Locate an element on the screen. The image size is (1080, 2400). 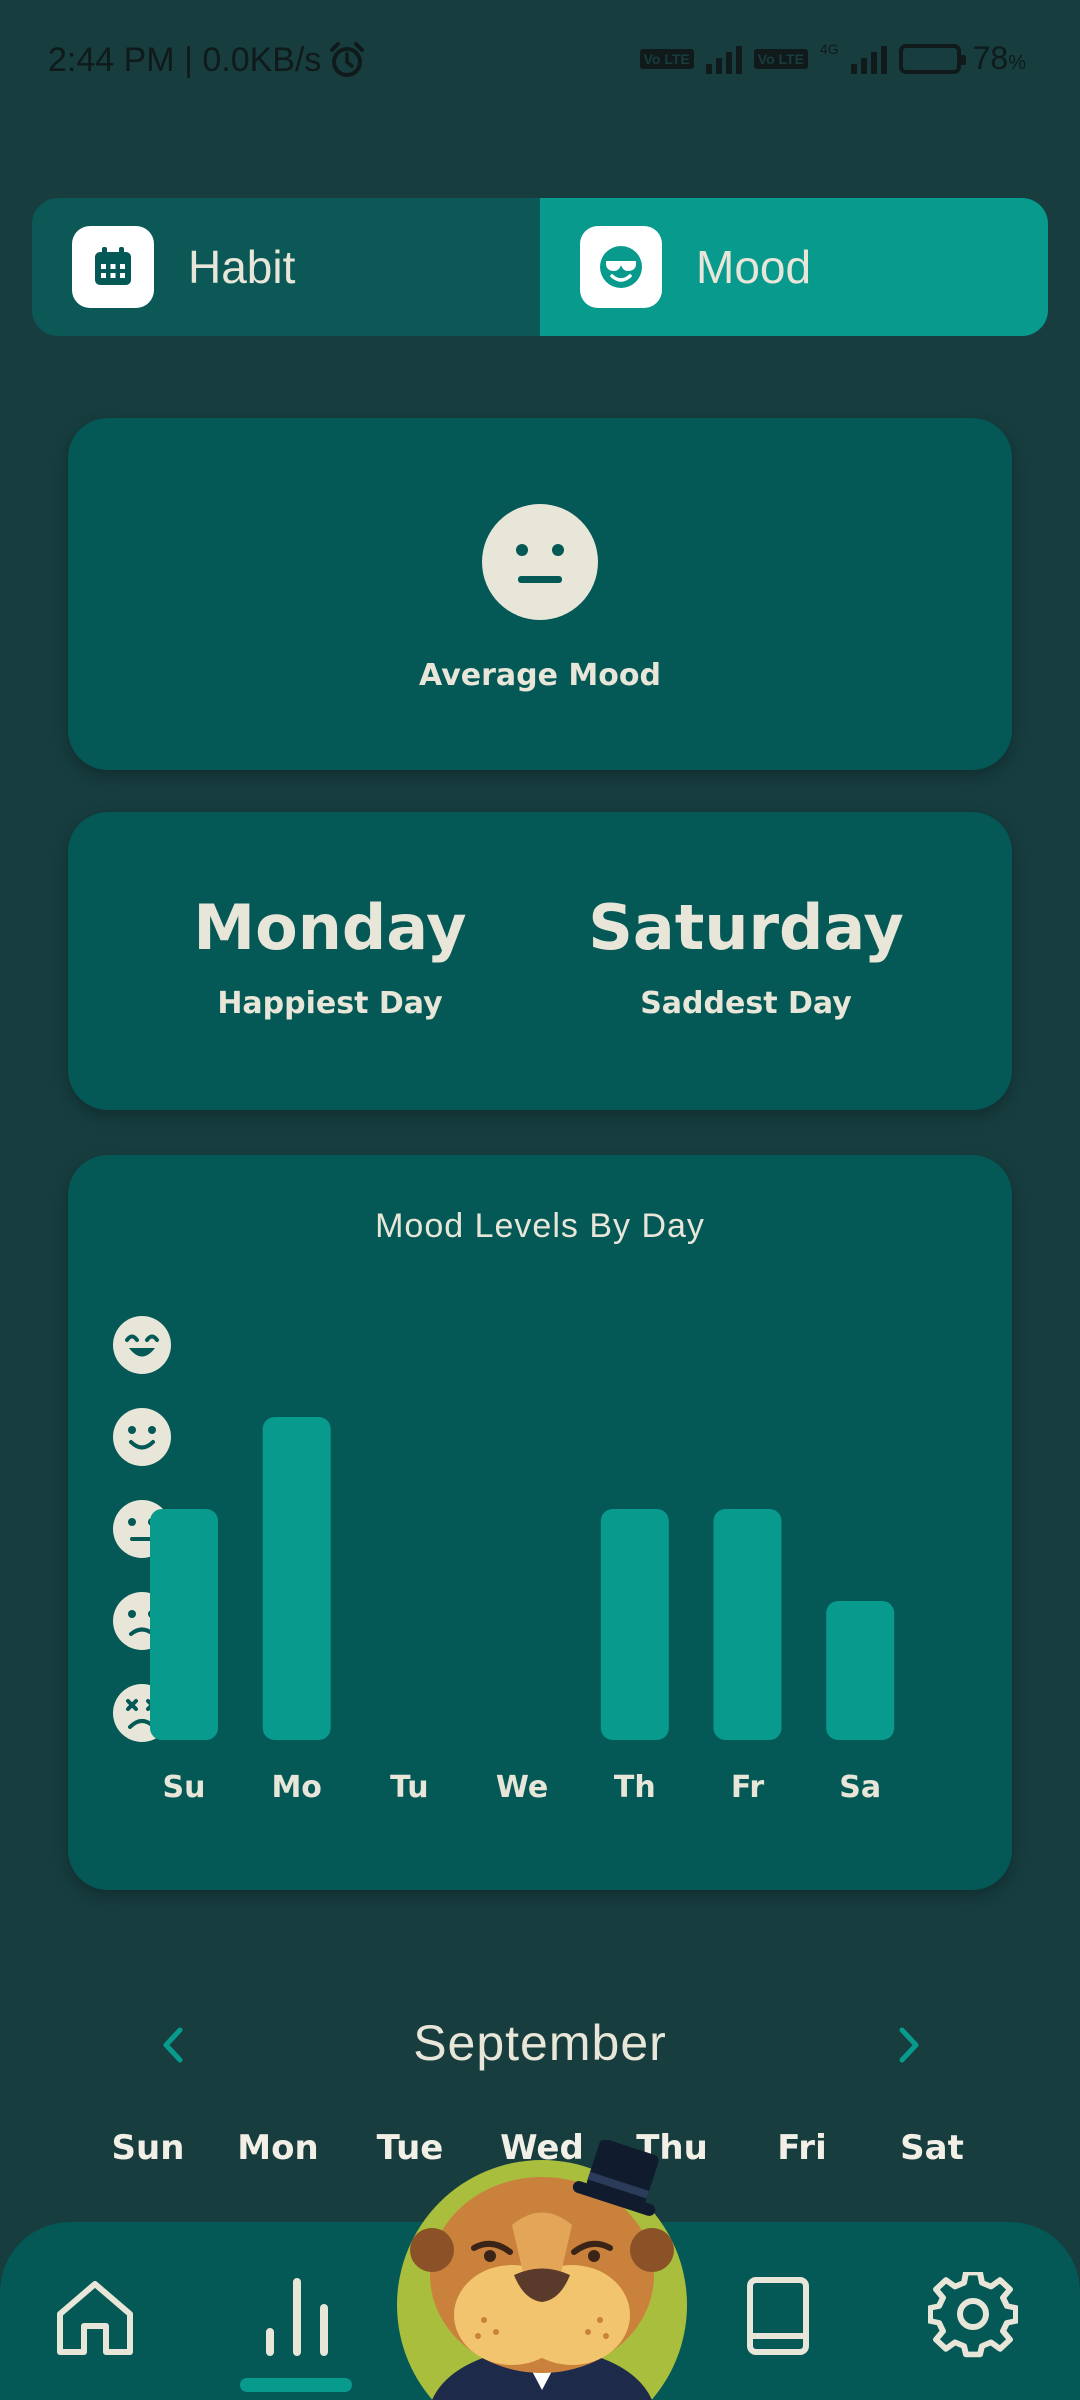
bar-sa is located at coordinates (860, 1670).